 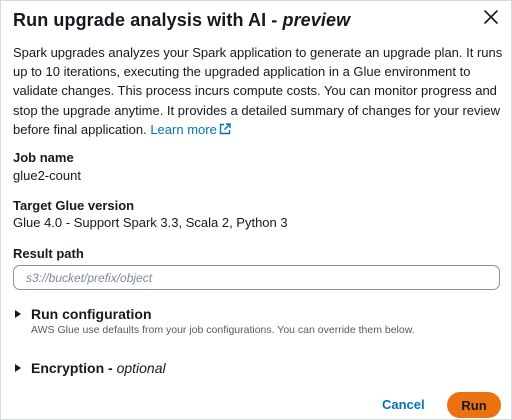 I want to click on learn-more-link: Learn more, so click(x=190, y=129).